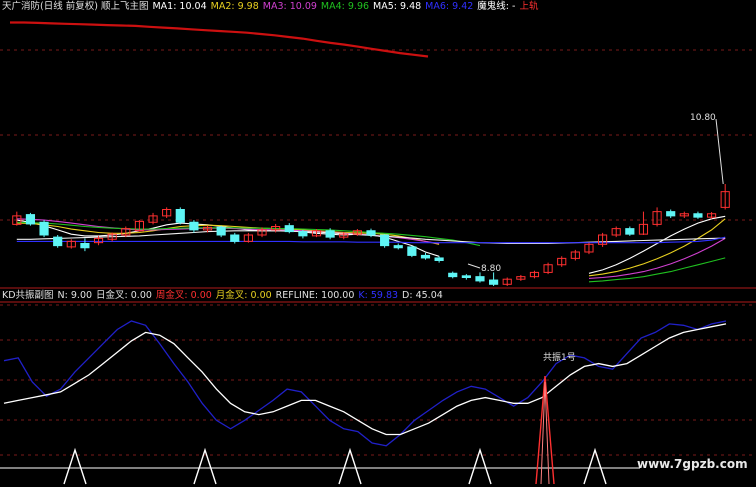 This screenshot has height=487, width=756. I want to click on upper-rail-label: 上轨, so click(529, 6).